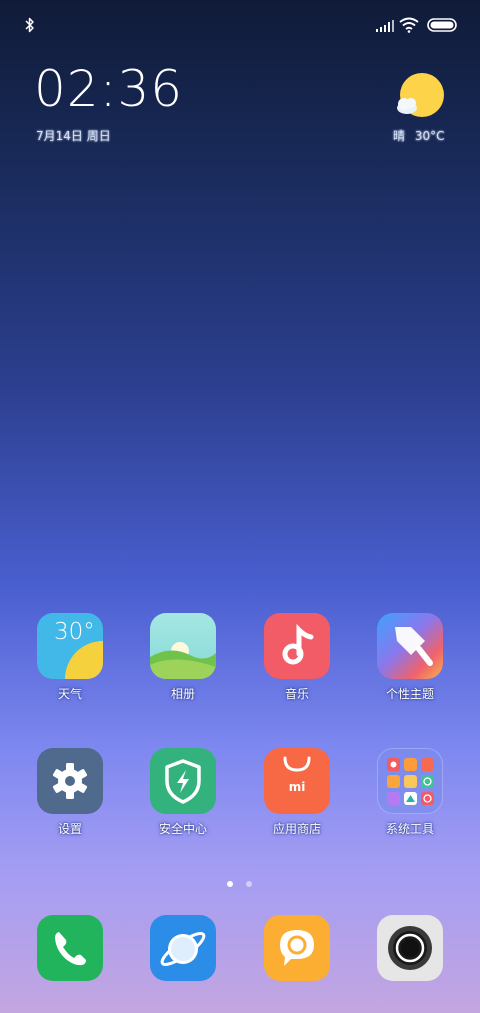 The image size is (480, 1013). Describe the element at coordinates (74, 632) in the screenshot. I see `weather-icon-temp: 30°` at that location.